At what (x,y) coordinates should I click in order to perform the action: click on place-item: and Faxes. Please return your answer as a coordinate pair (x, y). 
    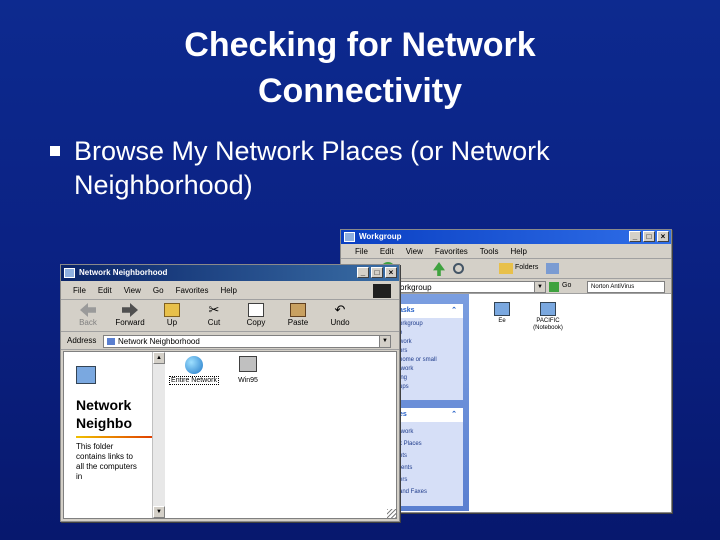
    Looking at the image, I should click on (413, 492).